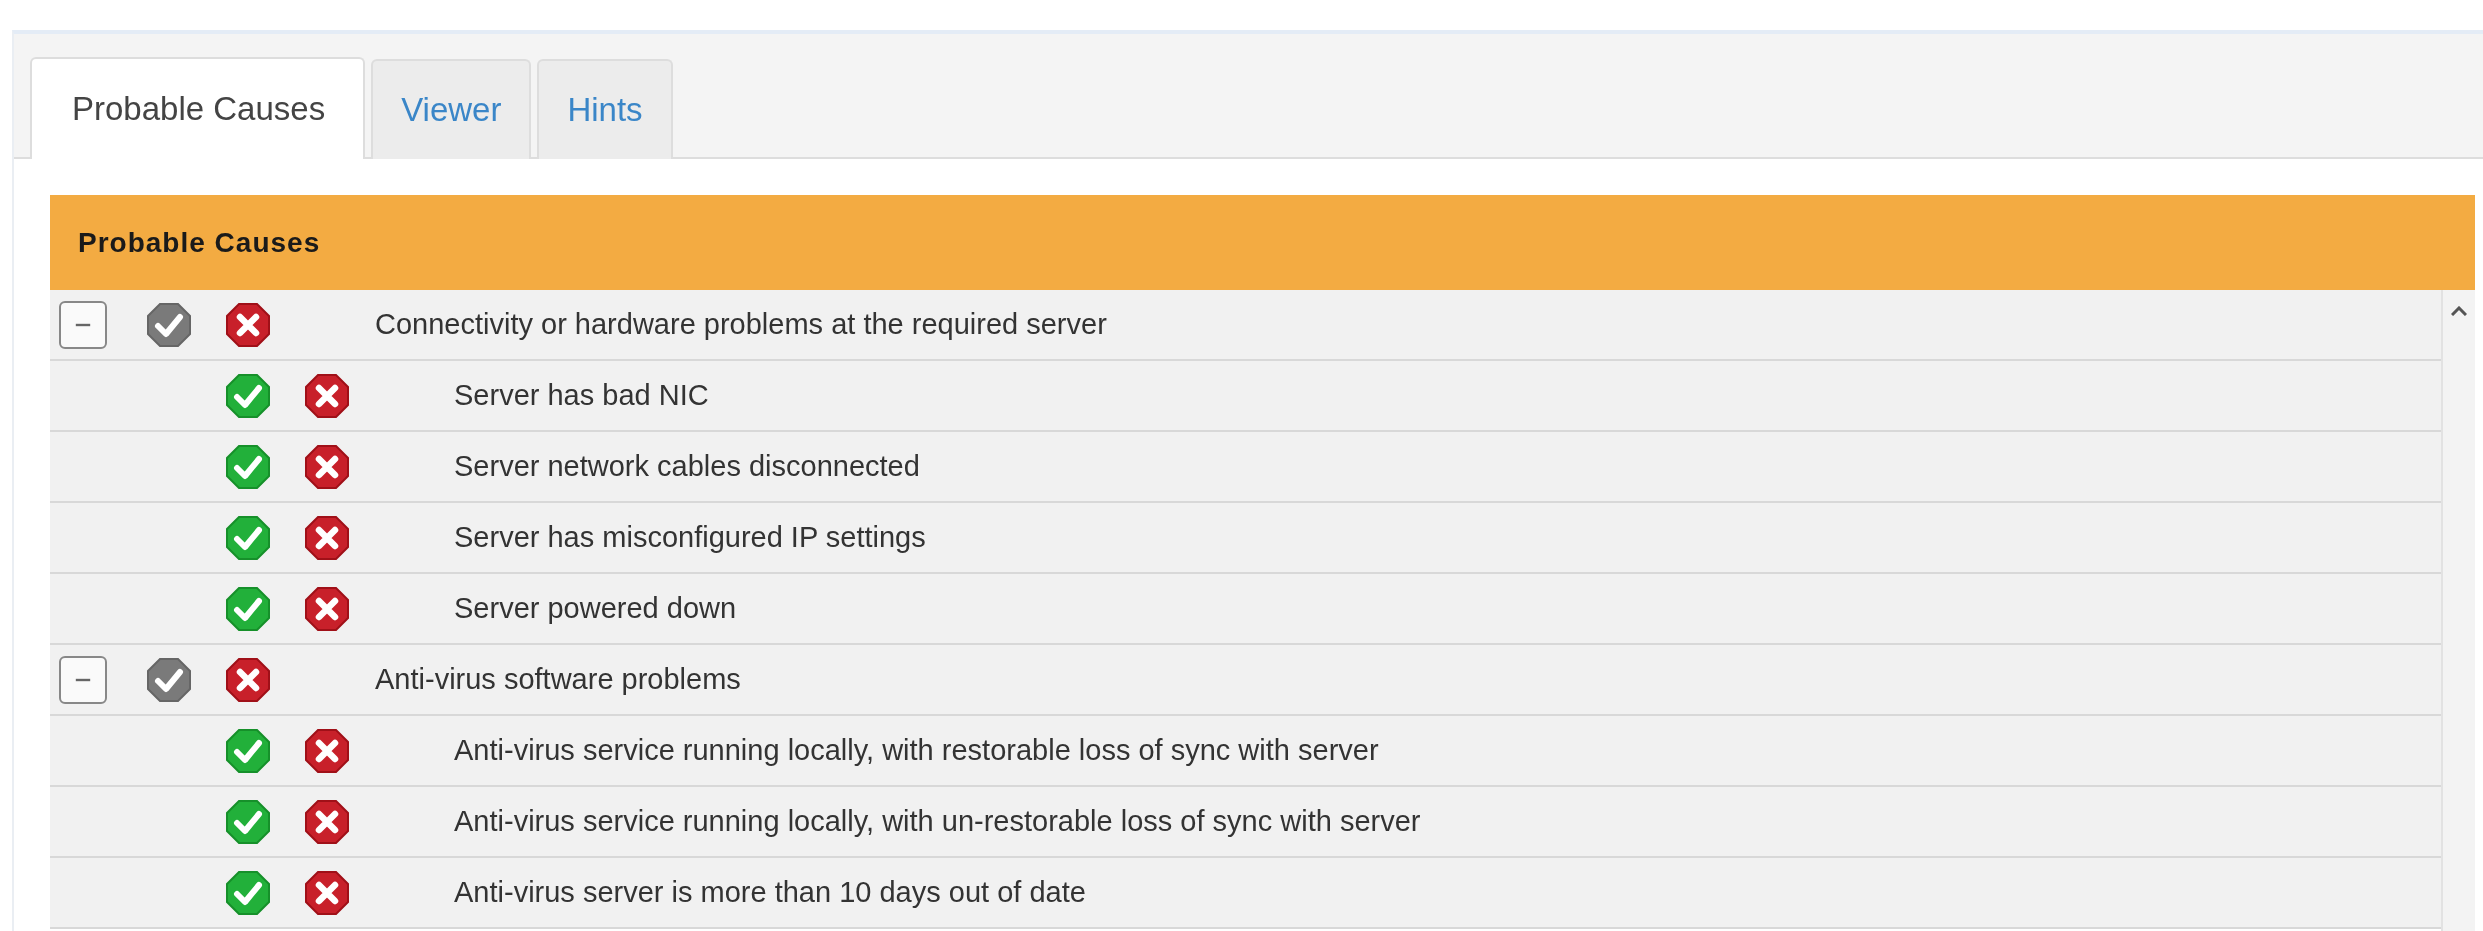 The height and width of the screenshot is (931, 2483). What do you see at coordinates (689, 537) in the screenshot?
I see `cause-text: Server has misconfigured IP settings` at bounding box center [689, 537].